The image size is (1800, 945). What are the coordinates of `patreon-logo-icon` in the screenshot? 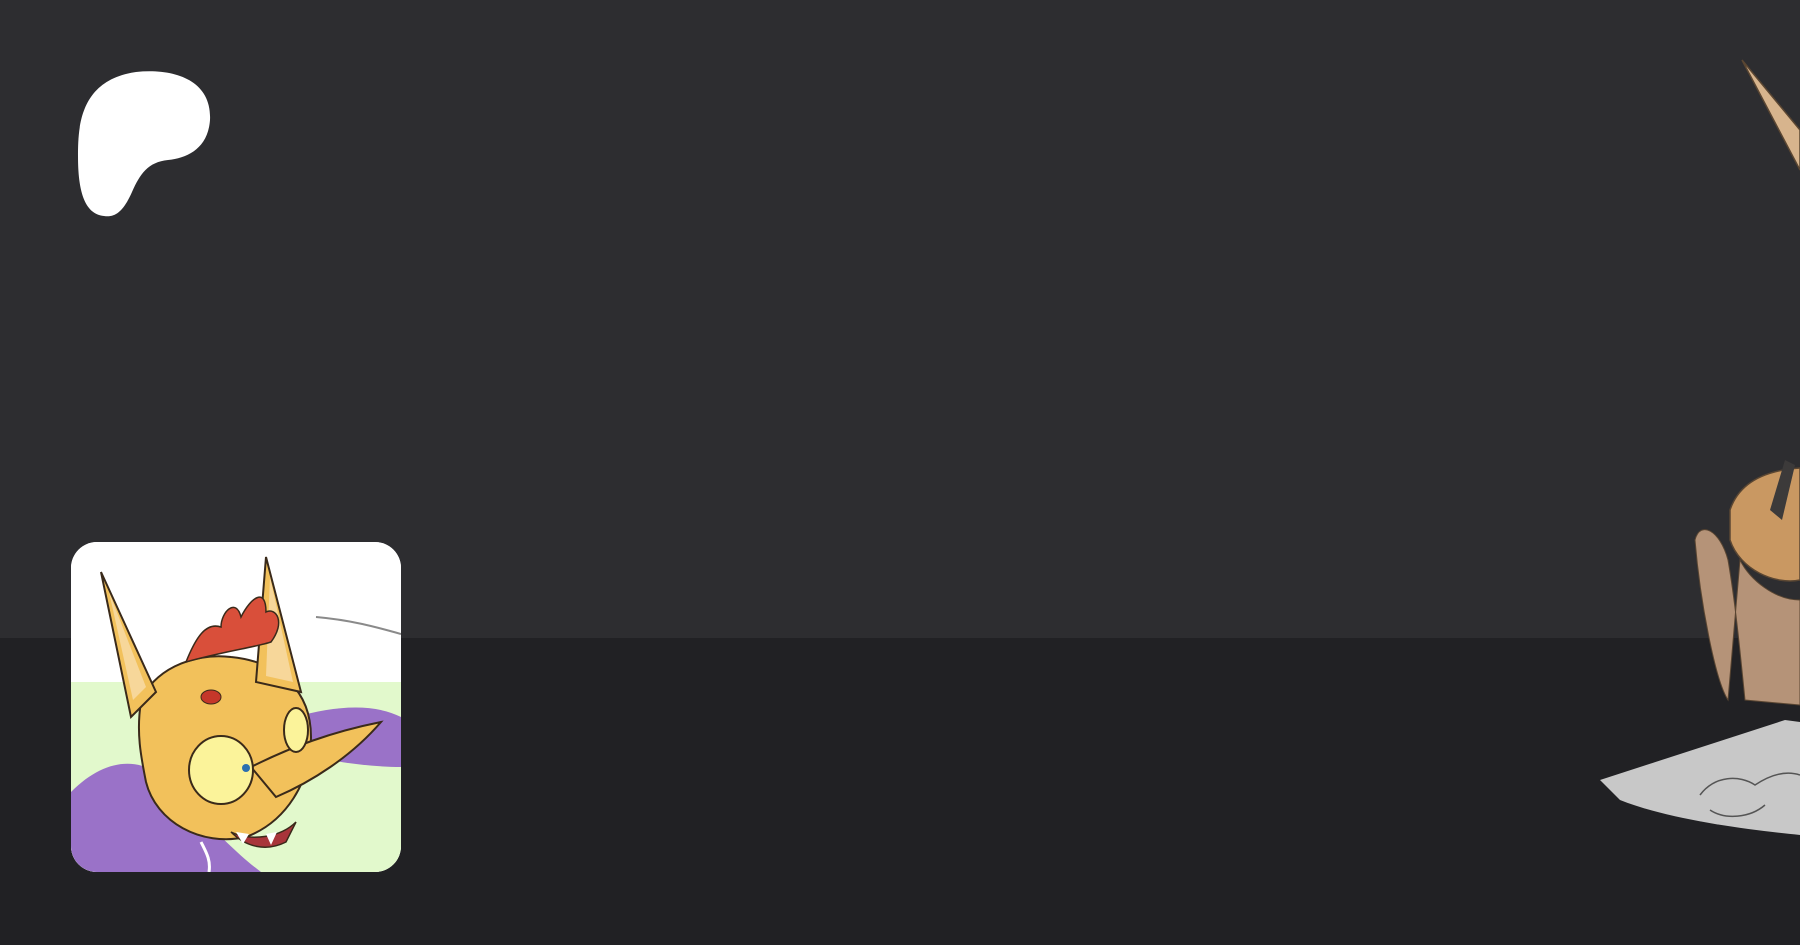 It's located at (144, 144).